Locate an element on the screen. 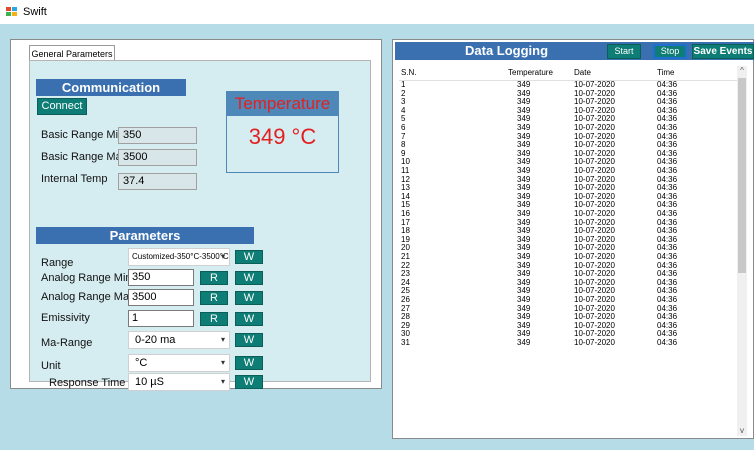 The image size is (754, 450). table-row: 28 349 10-07-2020 04:36 is located at coordinates (569, 317).